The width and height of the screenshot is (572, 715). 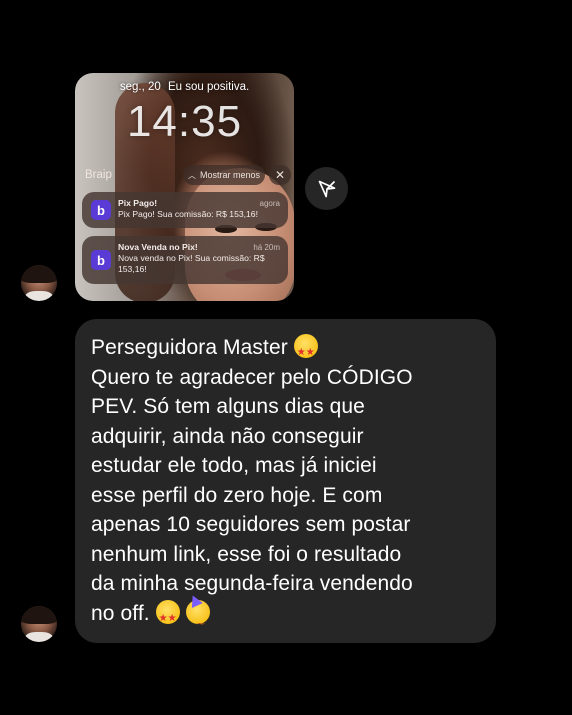 I want to click on show-less-pill: ︿ Mostrar menos, so click(x=224, y=175).